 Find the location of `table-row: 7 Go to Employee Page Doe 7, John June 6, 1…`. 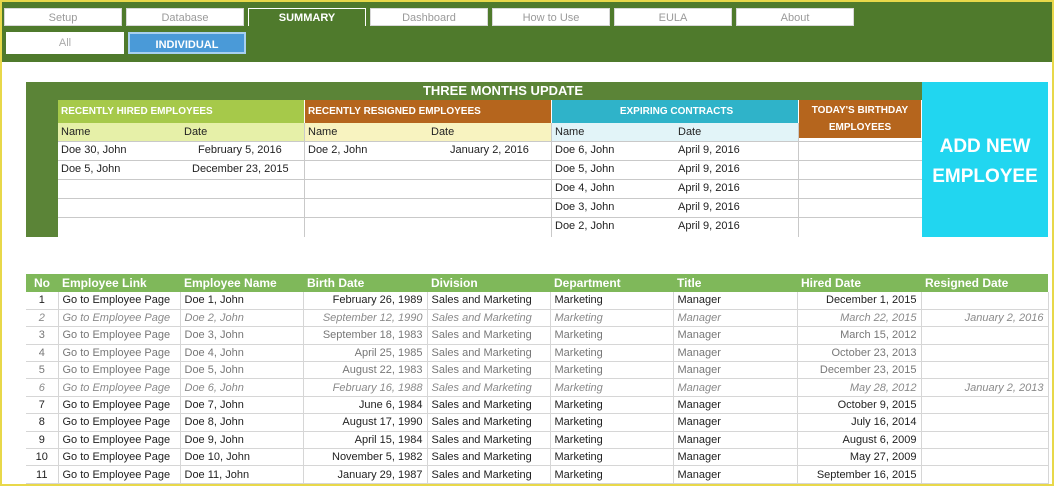

table-row: 7 Go to Employee Page Doe 7, John June 6, 1… is located at coordinates (537, 405).